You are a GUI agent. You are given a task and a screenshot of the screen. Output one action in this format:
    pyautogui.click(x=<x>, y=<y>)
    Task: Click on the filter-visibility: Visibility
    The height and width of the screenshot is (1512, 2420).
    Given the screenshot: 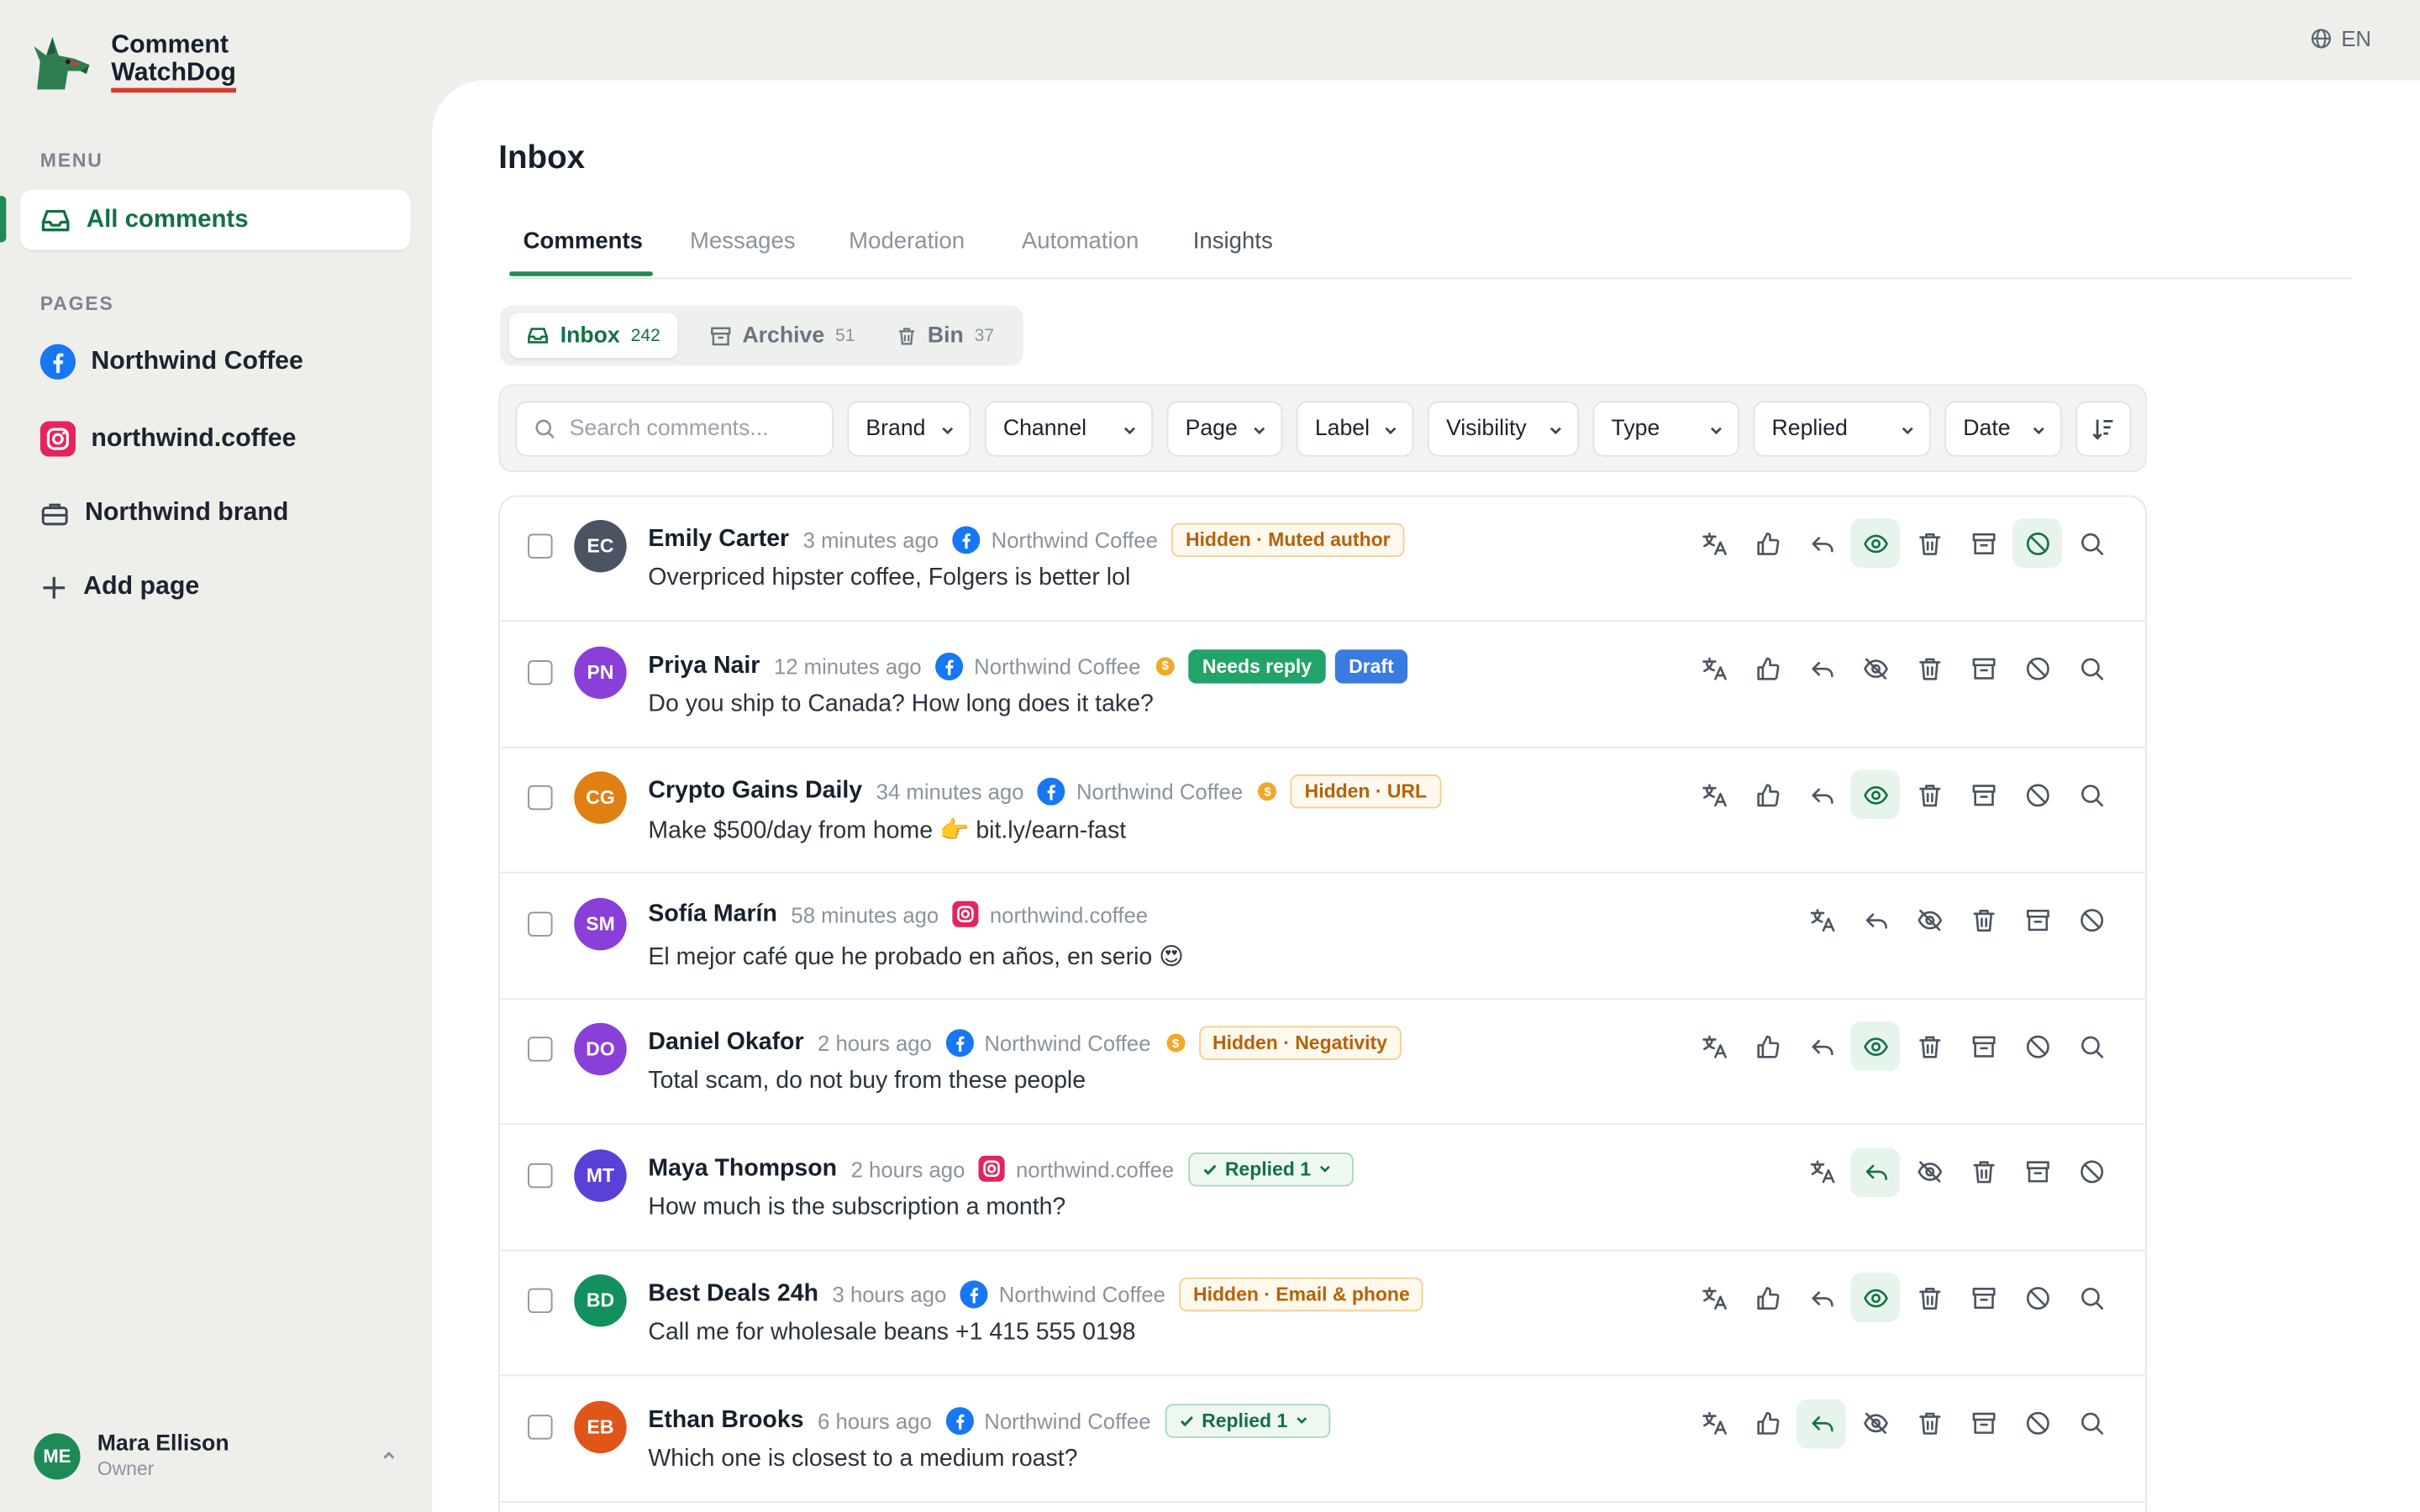 What is the action you would take?
    pyautogui.click(x=1503, y=429)
    